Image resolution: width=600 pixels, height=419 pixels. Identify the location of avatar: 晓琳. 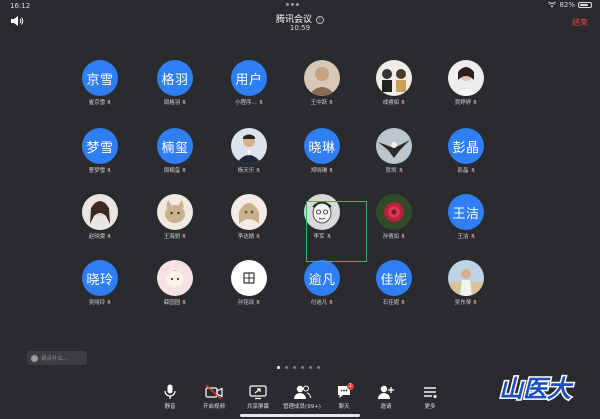
(322, 146).